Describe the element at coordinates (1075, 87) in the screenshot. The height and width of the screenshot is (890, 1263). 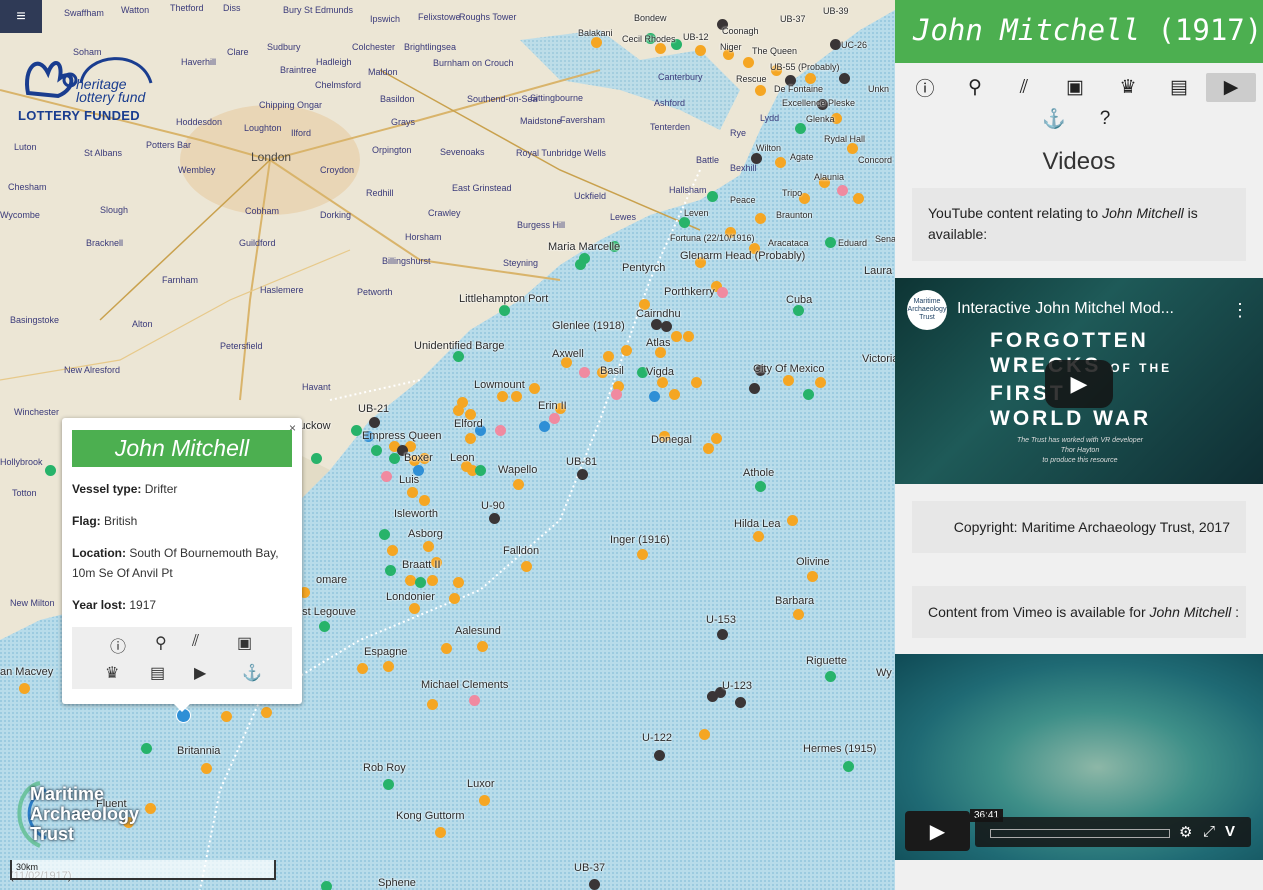
I see `tab-image-icon: ▣` at that location.